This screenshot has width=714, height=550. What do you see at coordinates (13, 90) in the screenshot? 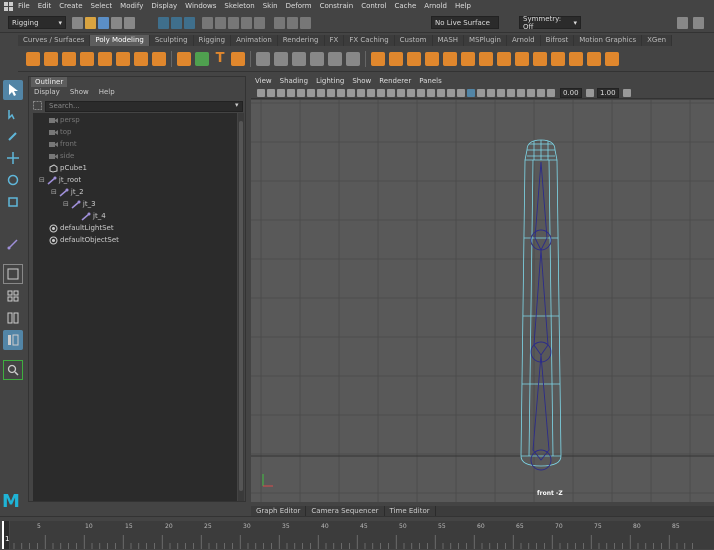
I see `select-tool` at bounding box center [13, 90].